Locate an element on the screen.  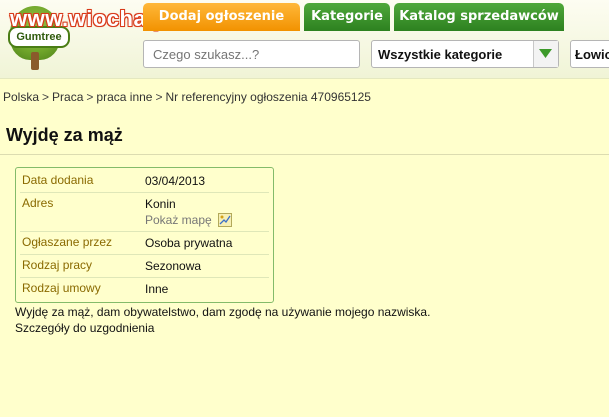
category-select: Wszystkie kategorie is located at coordinates (465, 54).